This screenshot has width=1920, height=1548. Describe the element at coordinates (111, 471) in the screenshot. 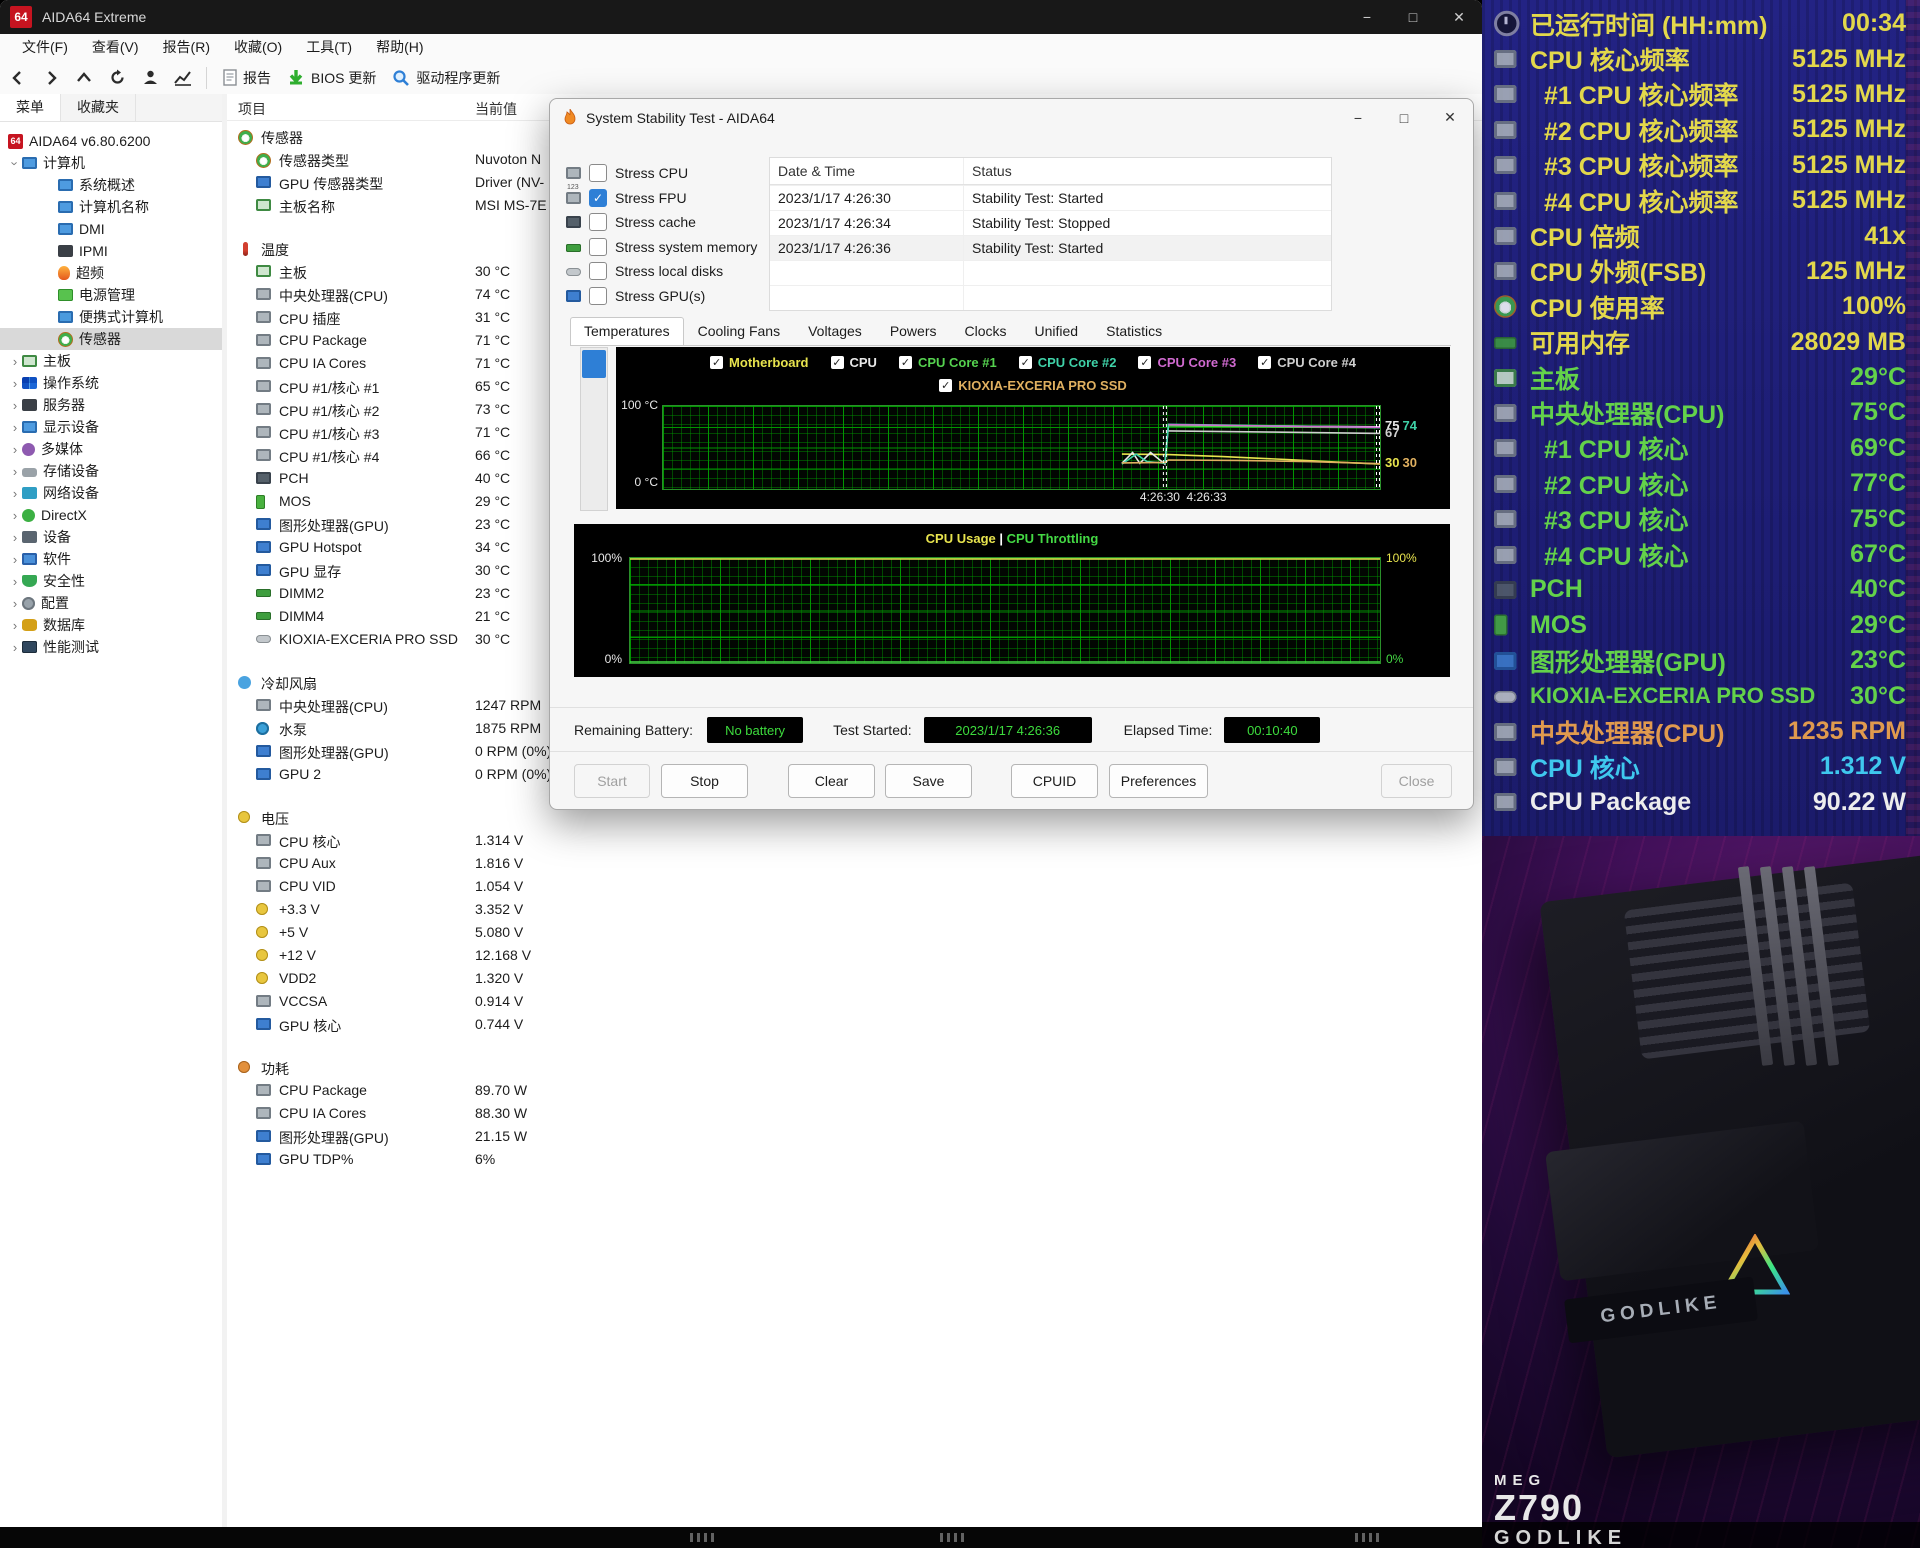

I see `tree-item-存储设备: › 存储设备` at that location.